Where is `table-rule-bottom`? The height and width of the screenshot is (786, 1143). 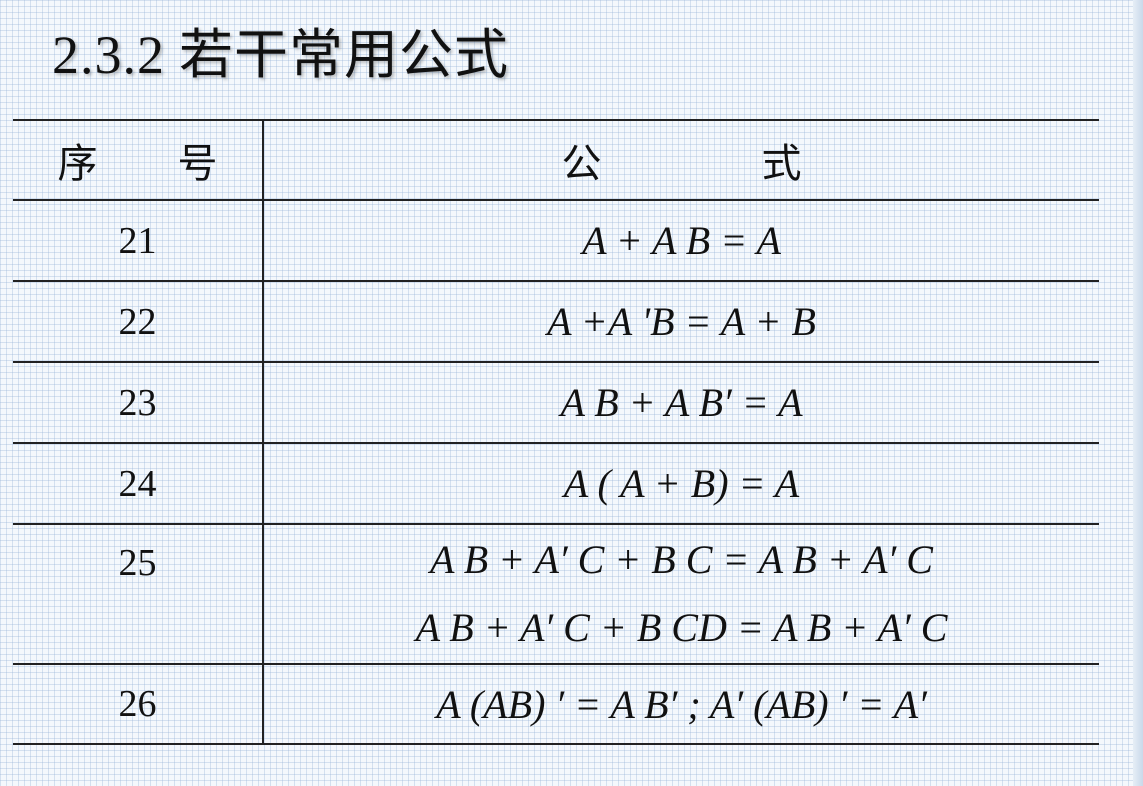
table-rule-bottom is located at coordinates (556, 744).